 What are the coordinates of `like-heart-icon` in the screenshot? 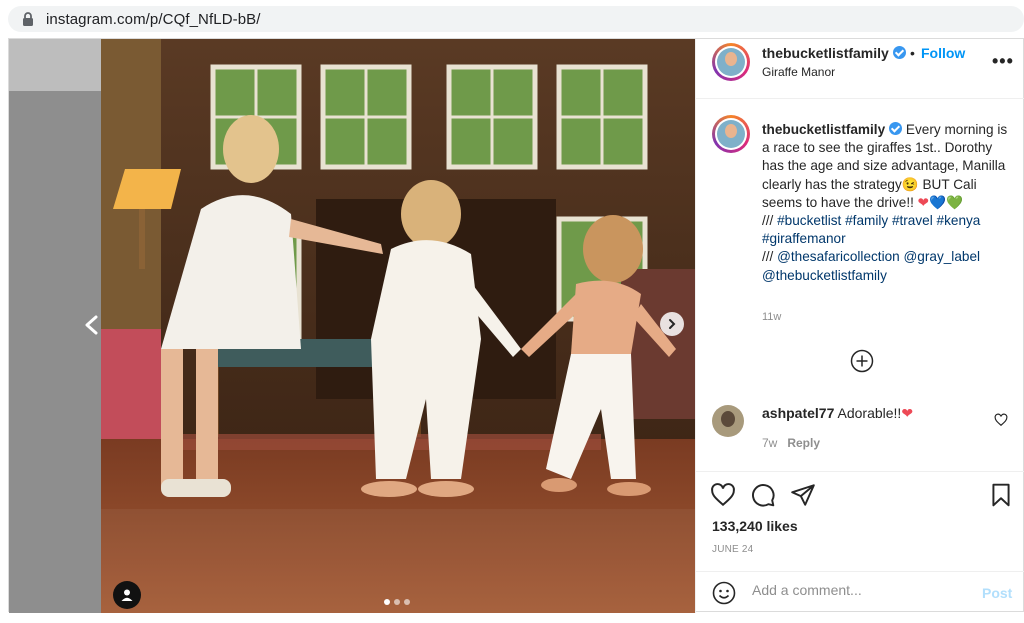 It's located at (723, 495).